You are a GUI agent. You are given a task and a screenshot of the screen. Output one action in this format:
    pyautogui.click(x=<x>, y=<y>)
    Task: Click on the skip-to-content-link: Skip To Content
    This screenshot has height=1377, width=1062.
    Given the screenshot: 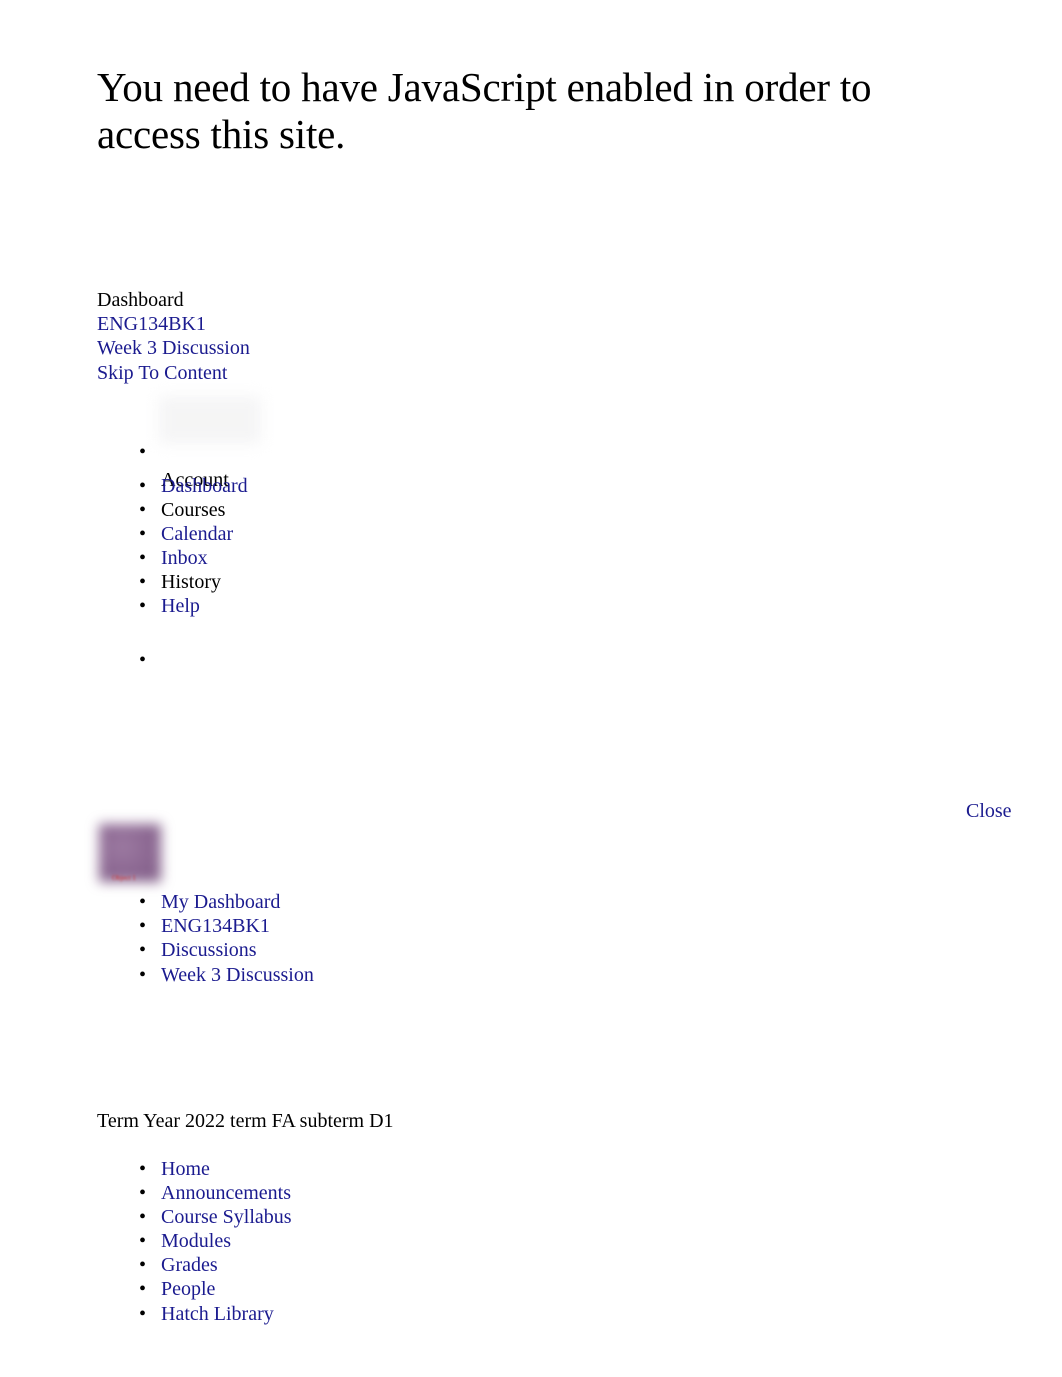 What is the action you would take?
    pyautogui.click(x=162, y=373)
    